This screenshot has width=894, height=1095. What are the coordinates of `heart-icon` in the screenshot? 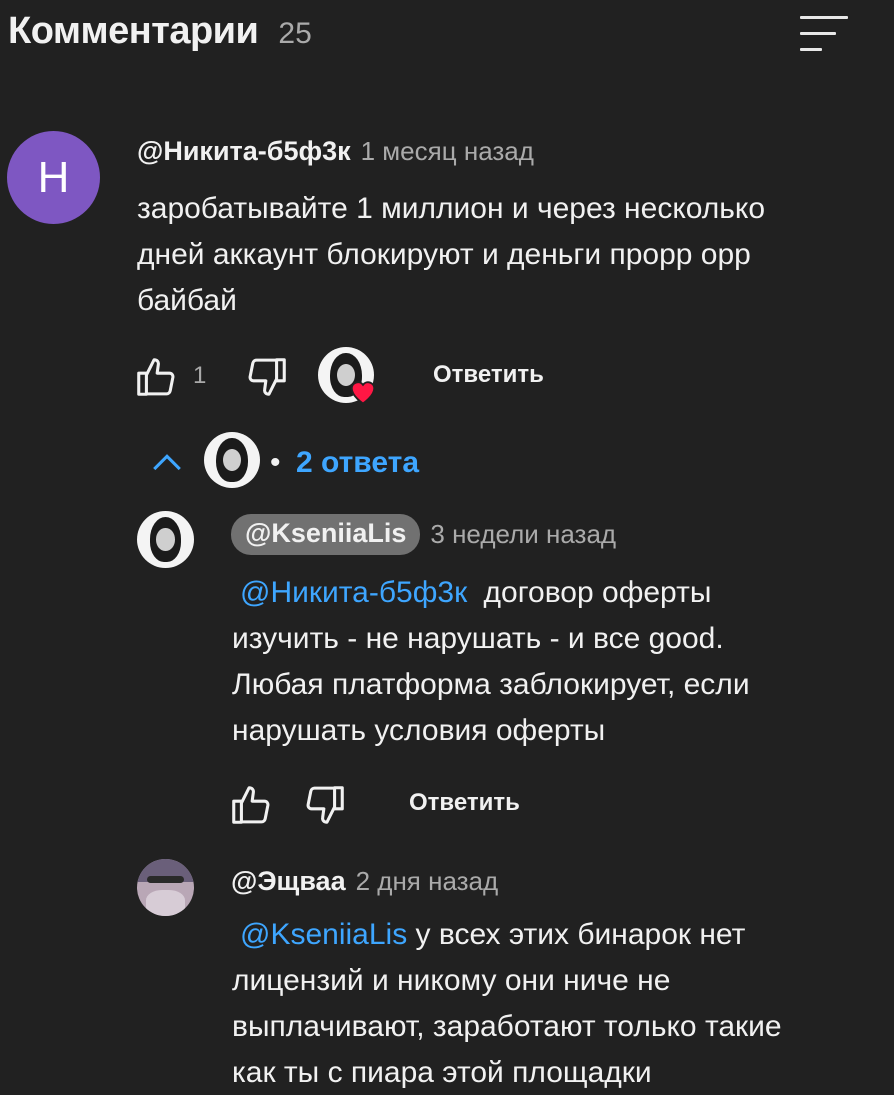 It's located at (363, 393).